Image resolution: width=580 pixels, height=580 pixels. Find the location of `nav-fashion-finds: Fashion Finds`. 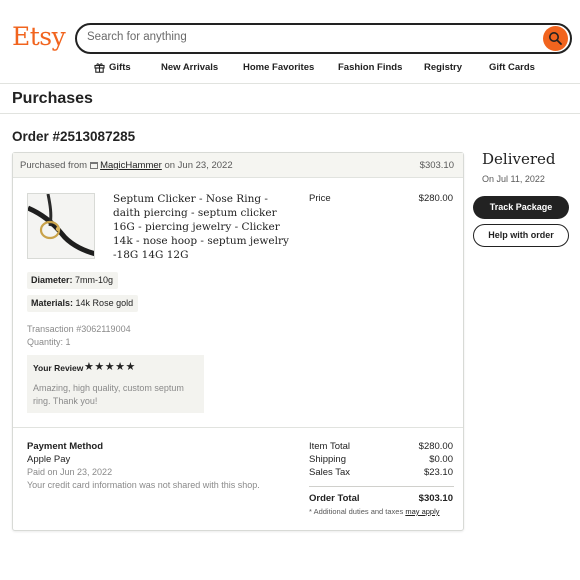

nav-fashion-finds: Fashion Finds is located at coordinates (370, 67).